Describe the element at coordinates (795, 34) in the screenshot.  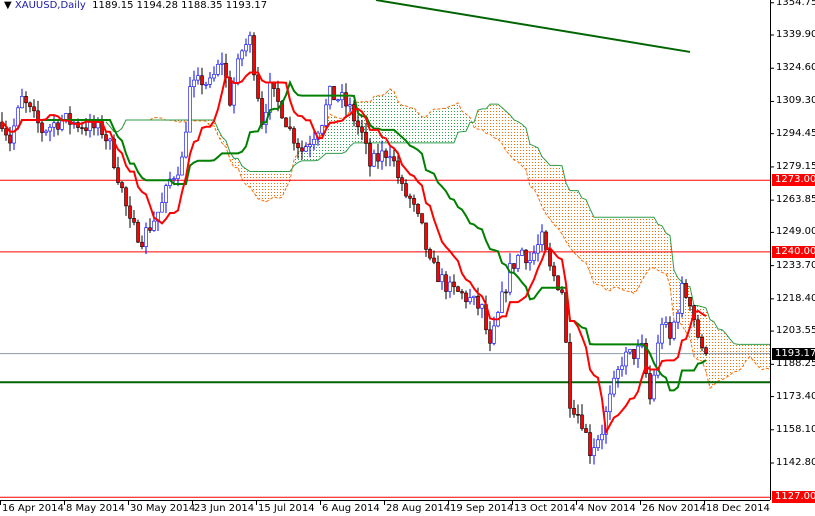
I see `price-tick-label: 1339.90` at that location.